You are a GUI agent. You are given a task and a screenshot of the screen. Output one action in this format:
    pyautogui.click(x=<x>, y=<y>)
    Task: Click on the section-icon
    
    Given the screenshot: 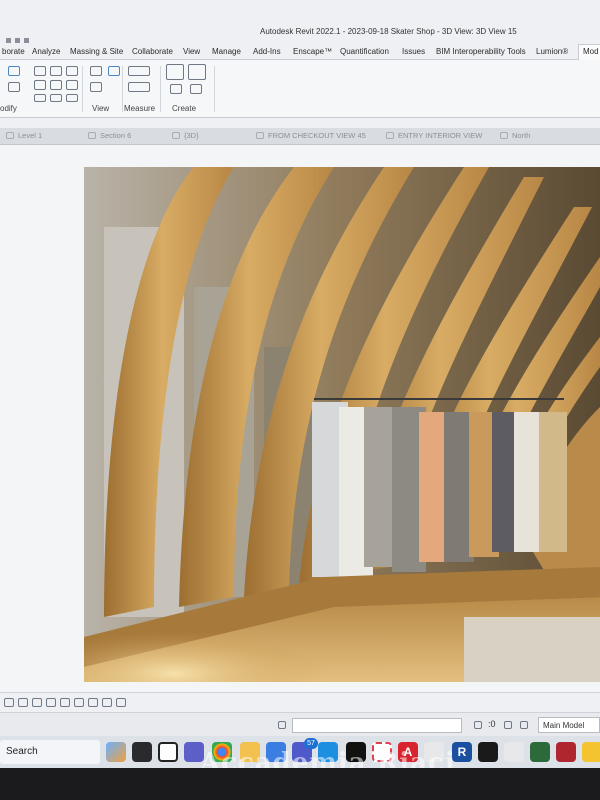 What is the action you would take?
    pyautogui.click(x=92, y=135)
    